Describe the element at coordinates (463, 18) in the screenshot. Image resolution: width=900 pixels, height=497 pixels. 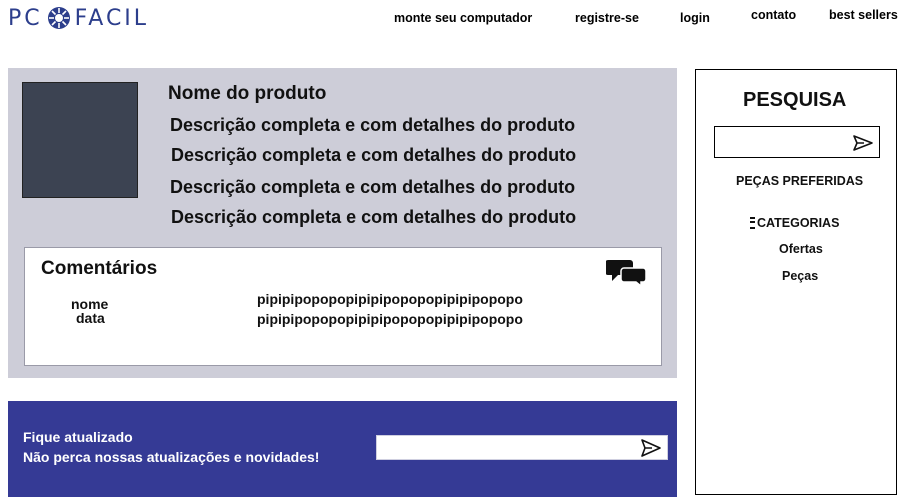
I see `nav-monte-seu-computador: monte seu computador` at that location.